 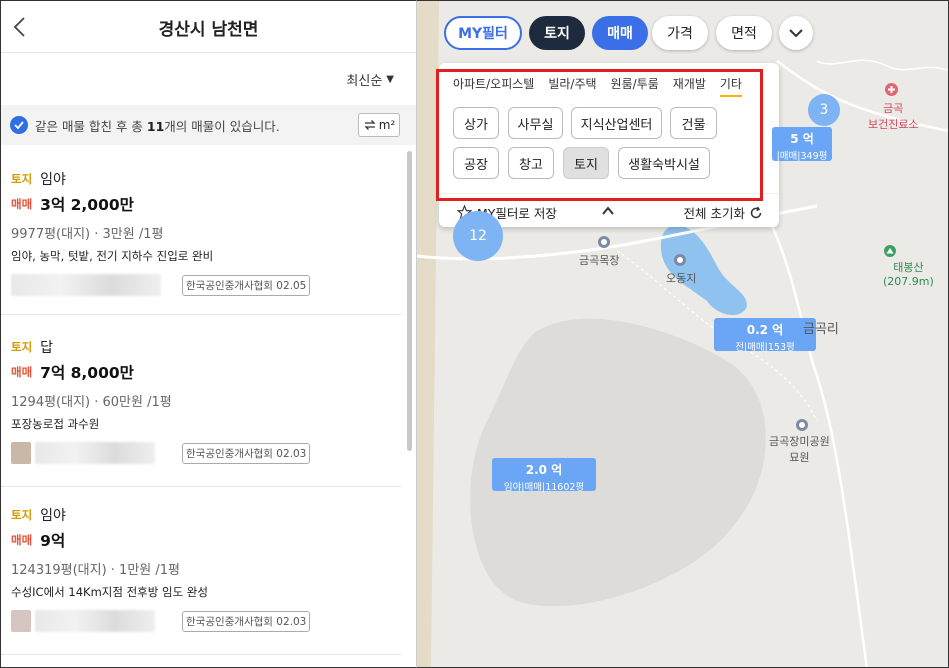 I want to click on description: 수성IC에서 14Km지점 전후방 임도 완성, so click(x=109, y=592).